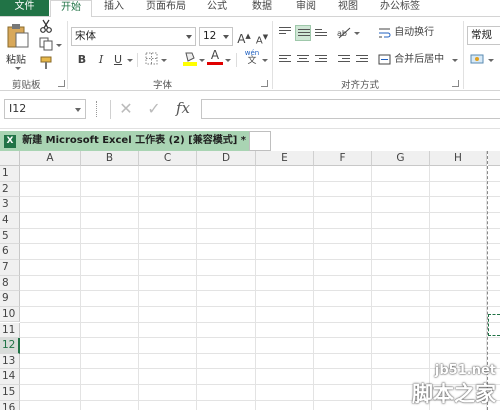  What do you see at coordinates (183, 108) in the screenshot?
I see `insert-function-button: fx` at bounding box center [183, 108].